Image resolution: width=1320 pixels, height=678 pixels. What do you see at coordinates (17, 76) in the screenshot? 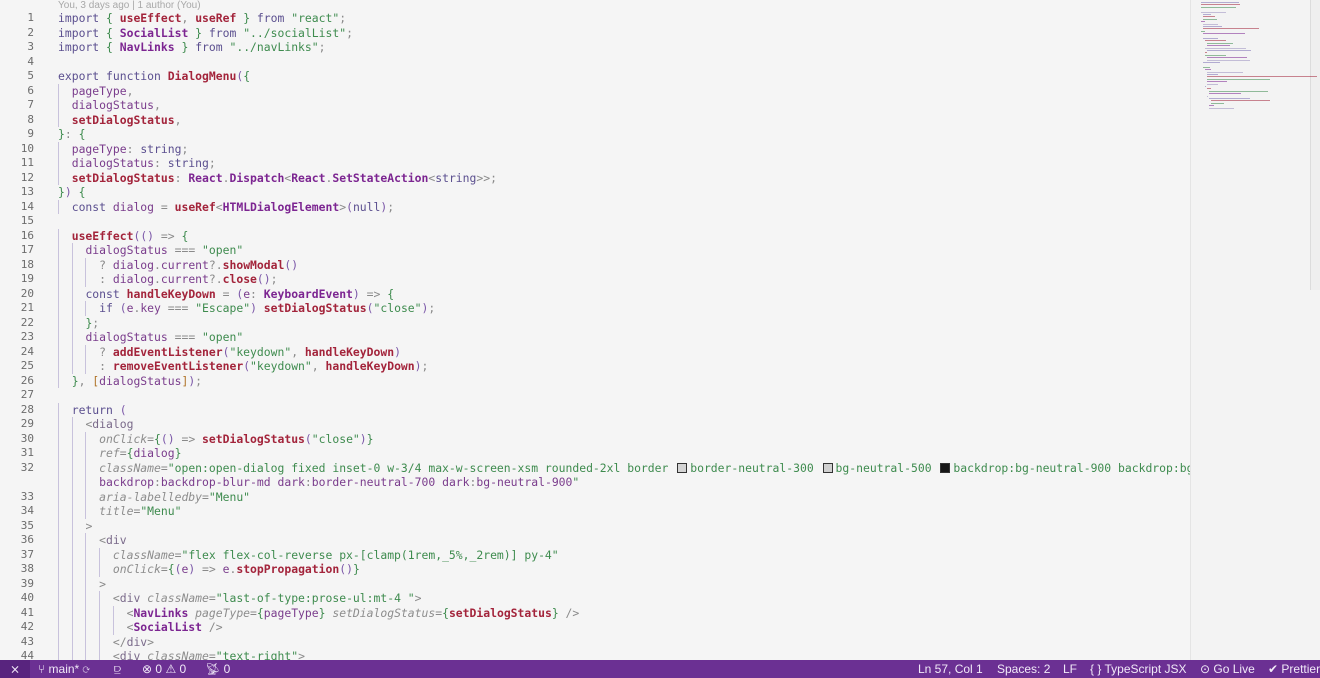
I see `line-number: 5` at bounding box center [17, 76].